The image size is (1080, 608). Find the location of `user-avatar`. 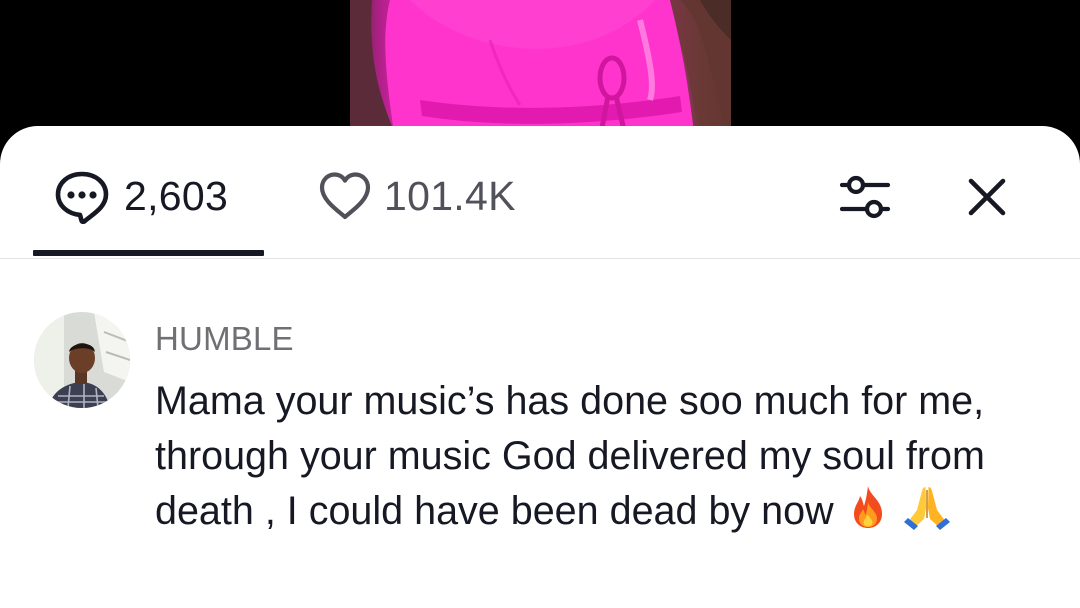

user-avatar is located at coordinates (82, 360).